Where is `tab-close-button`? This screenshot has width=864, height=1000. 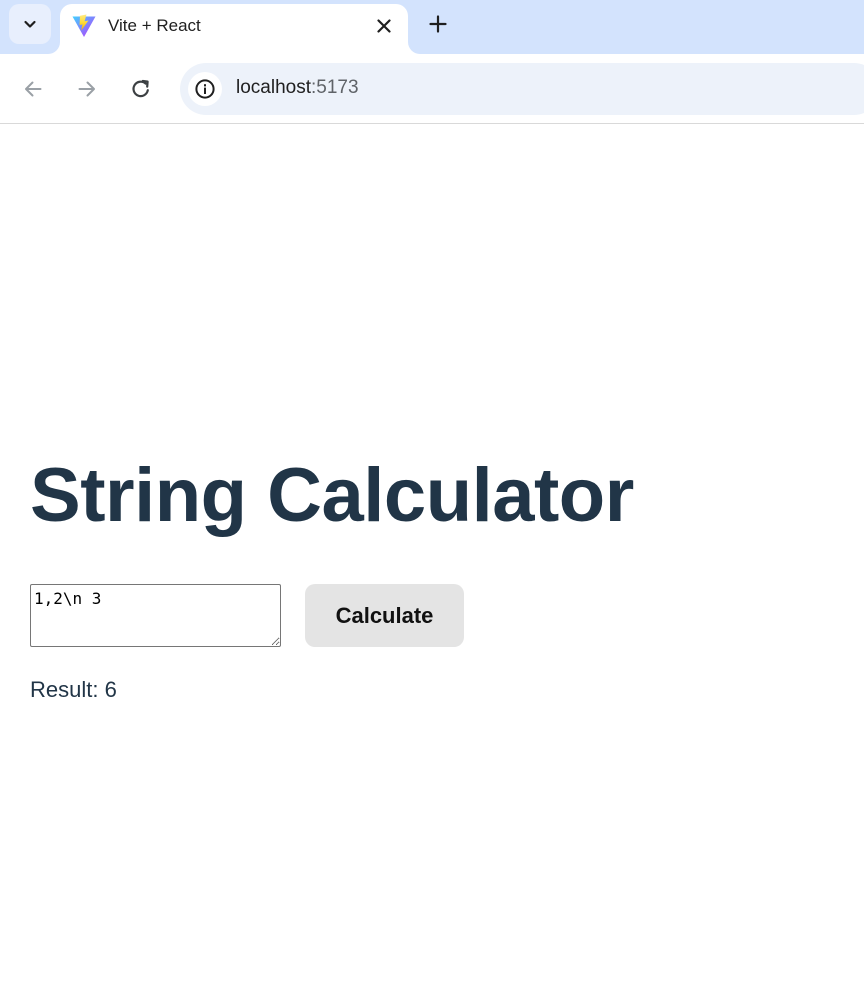 tab-close-button is located at coordinates (384, 26).